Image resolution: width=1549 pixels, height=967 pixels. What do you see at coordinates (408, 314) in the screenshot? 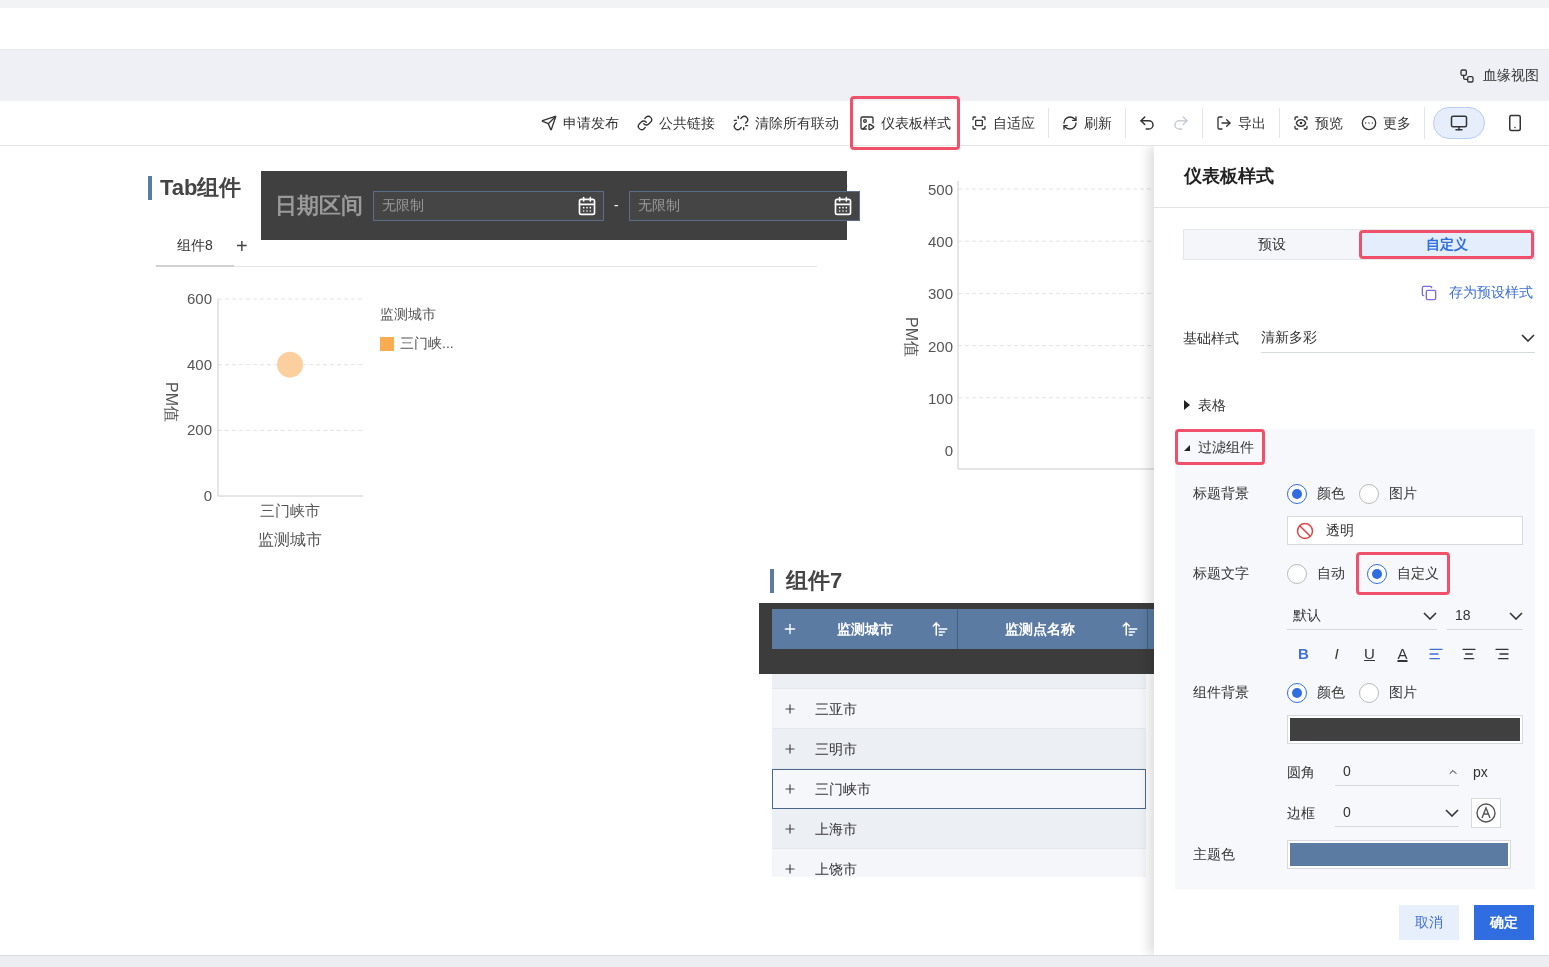
I see `legend-title: 监测城市` at bounding box center [408, 314].